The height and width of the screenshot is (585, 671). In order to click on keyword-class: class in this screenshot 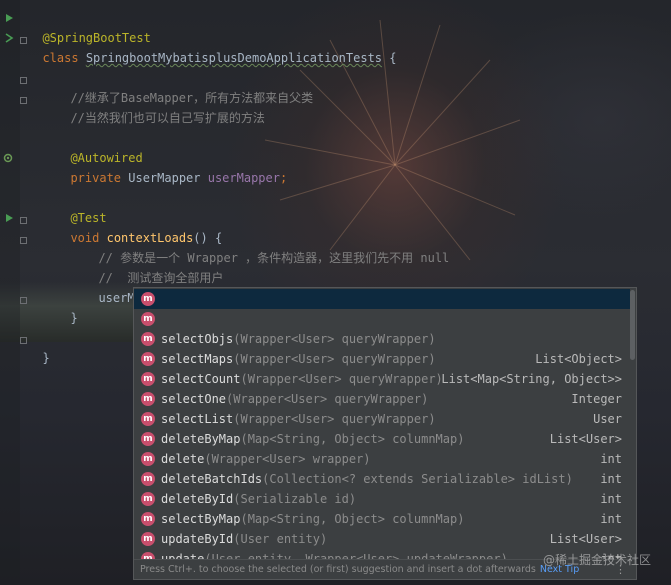, I will do `click(60, 58)`.